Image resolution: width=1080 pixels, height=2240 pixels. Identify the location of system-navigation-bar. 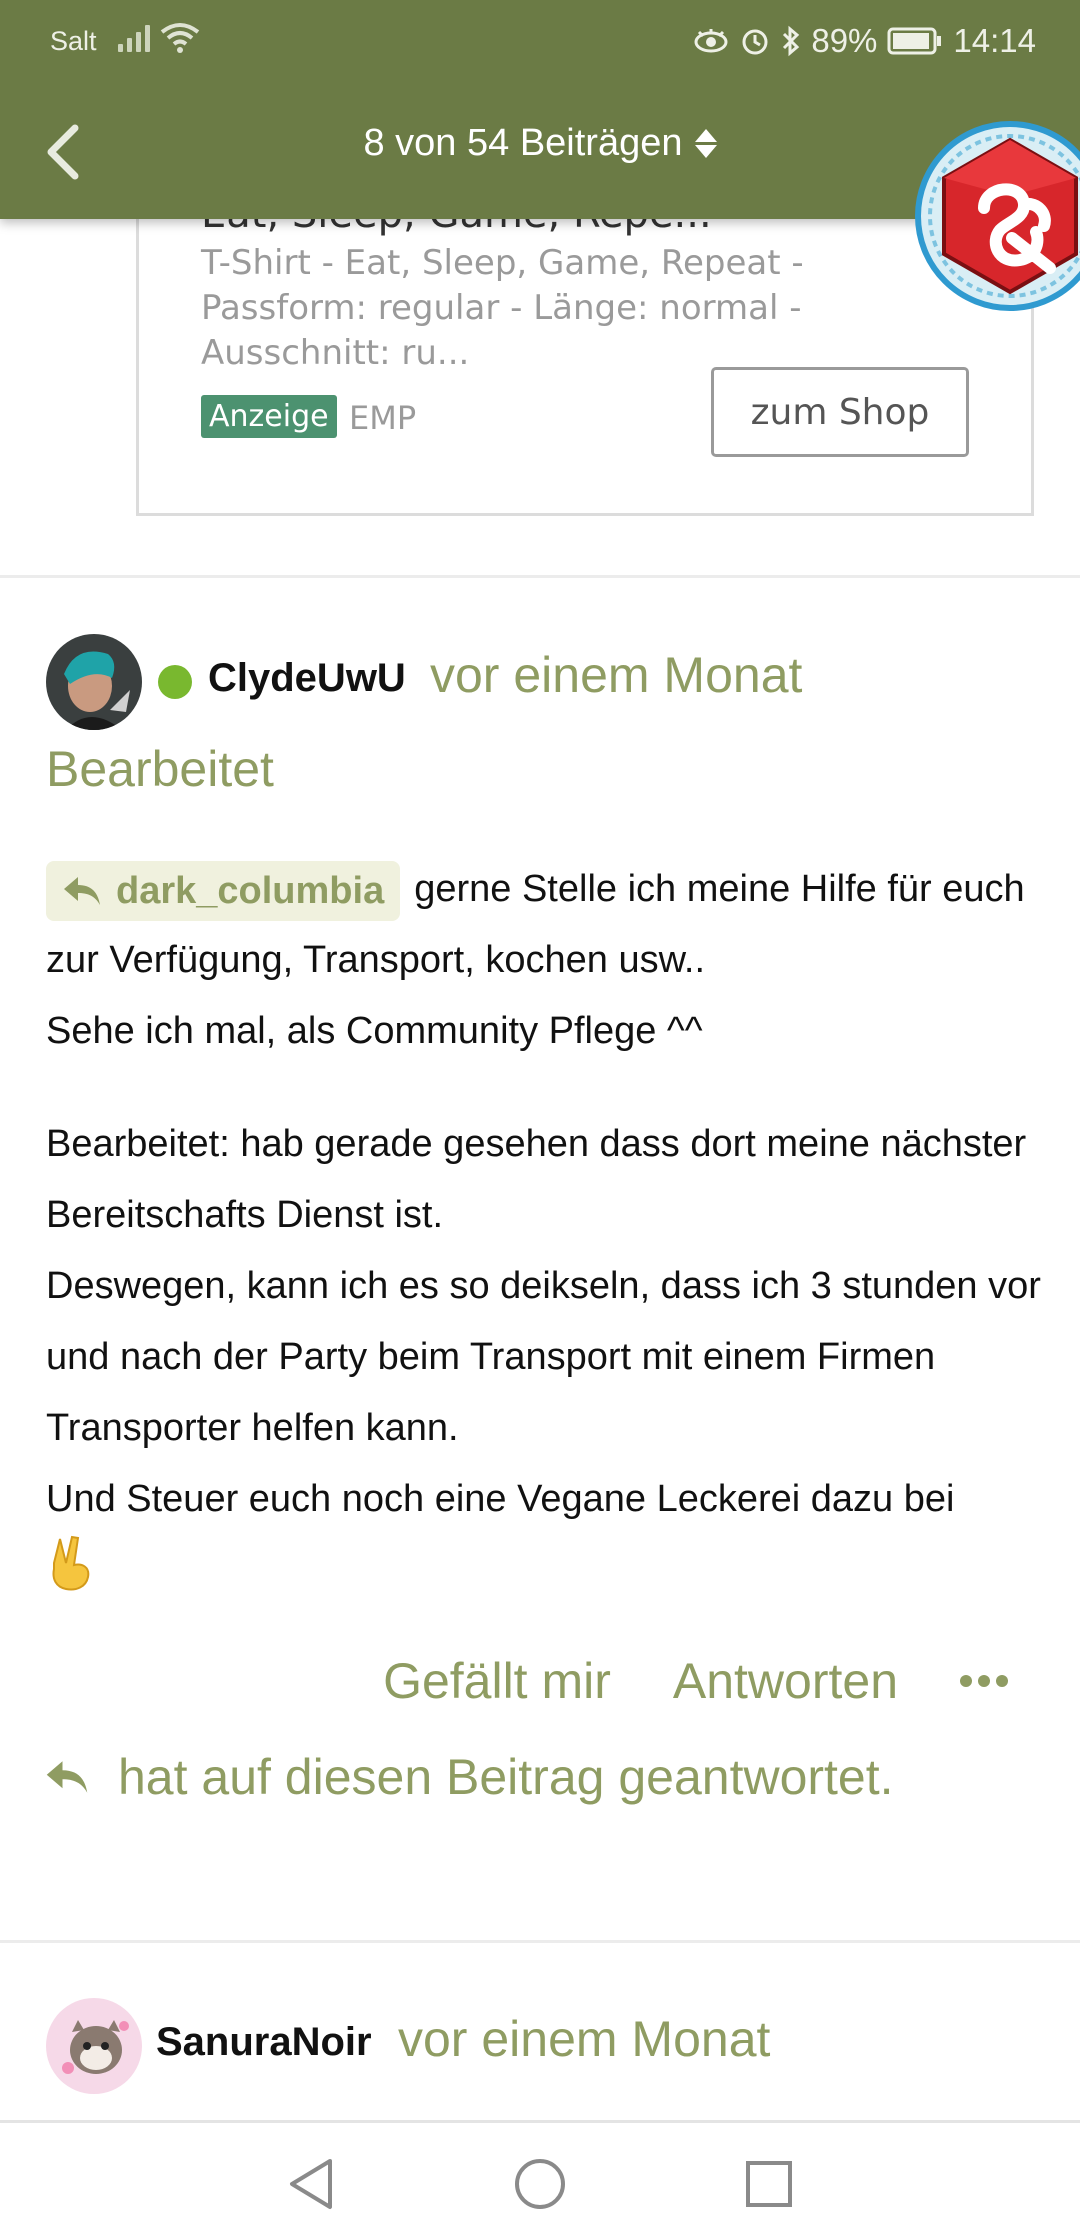
(540, 2180).